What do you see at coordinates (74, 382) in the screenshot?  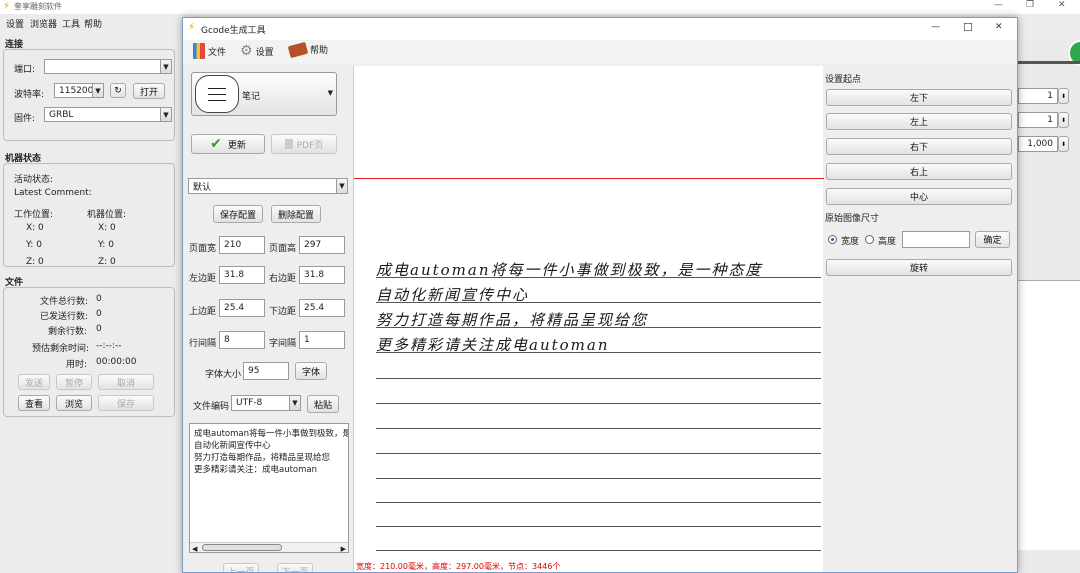 I see `pause-button: 暂停` at bounding box center [74, 382].